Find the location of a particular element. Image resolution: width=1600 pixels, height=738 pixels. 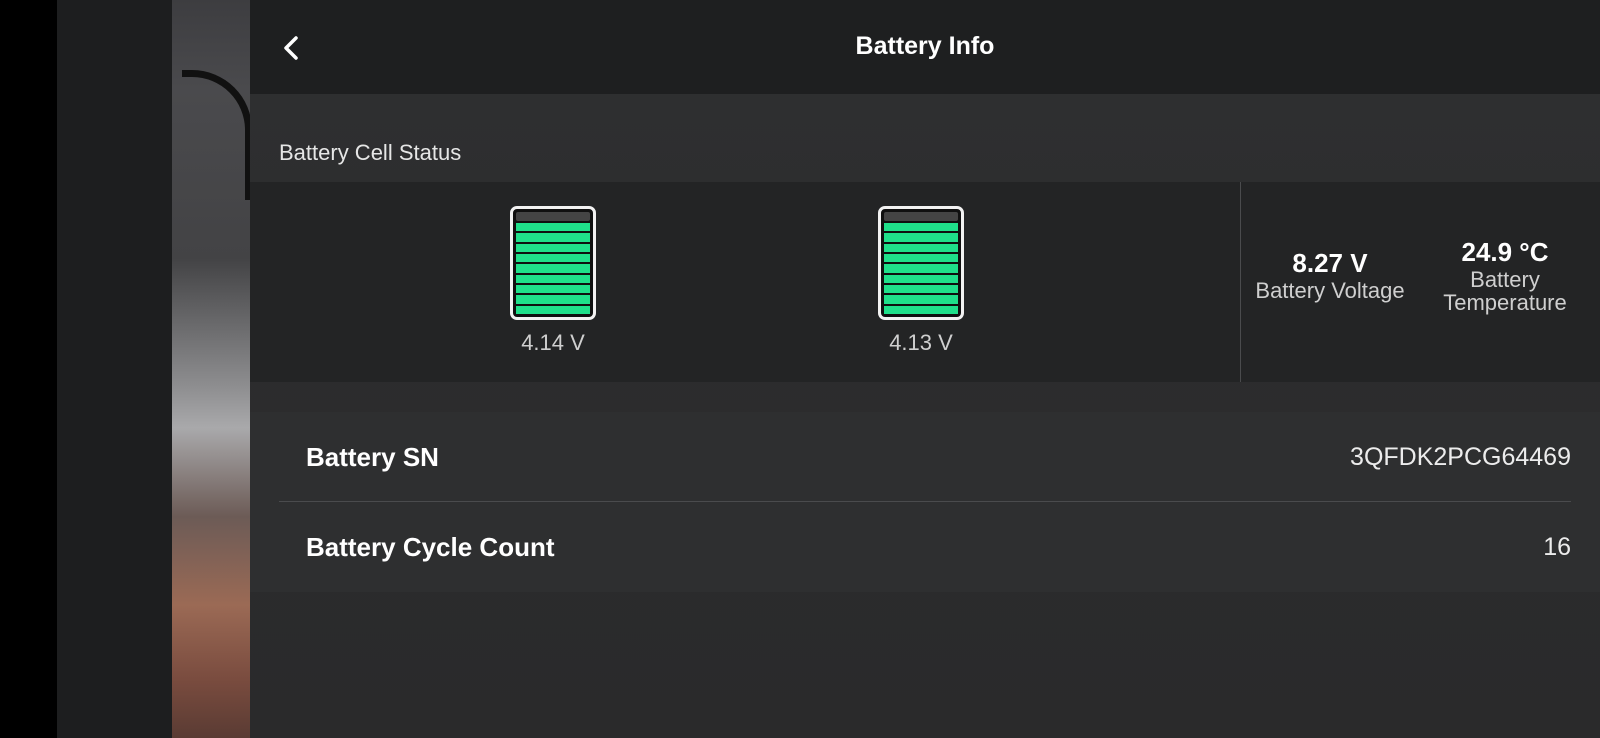

header-bar: Battery Info is located at coordinates (925, 47).